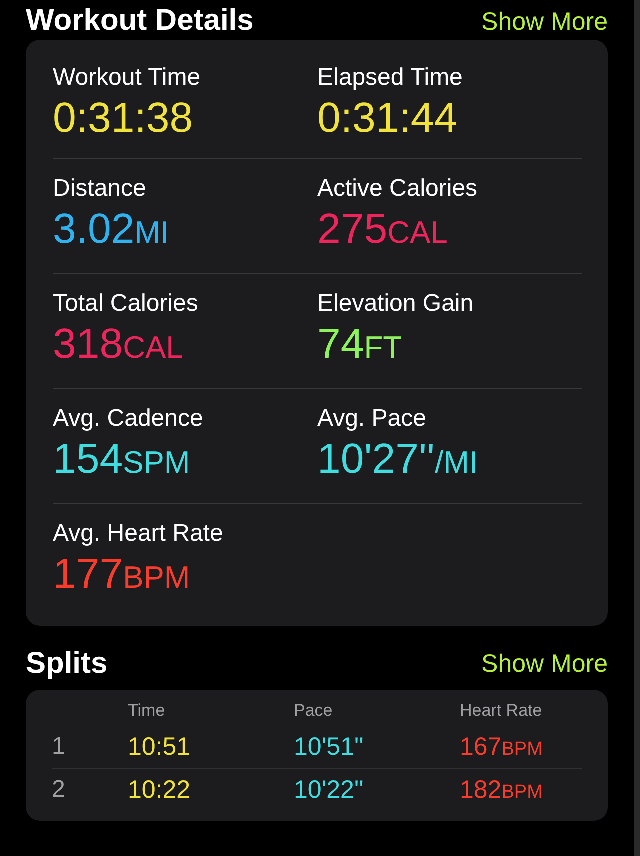  What do you see at coordinates (127, 78) in the screenshot?
I see `metric-label: Workout Time` at bounding box center [127, 78].